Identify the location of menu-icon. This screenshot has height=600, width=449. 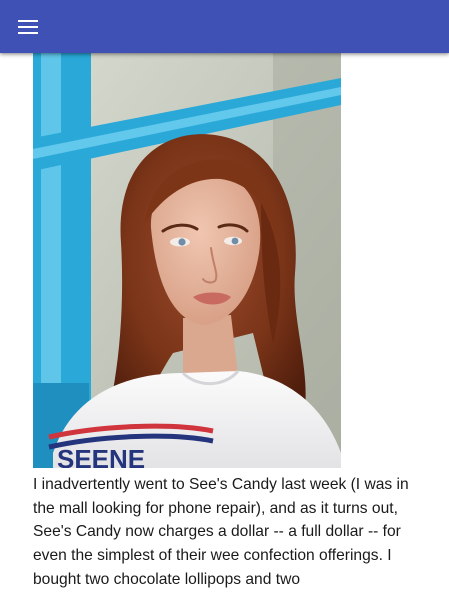
(28, 27).